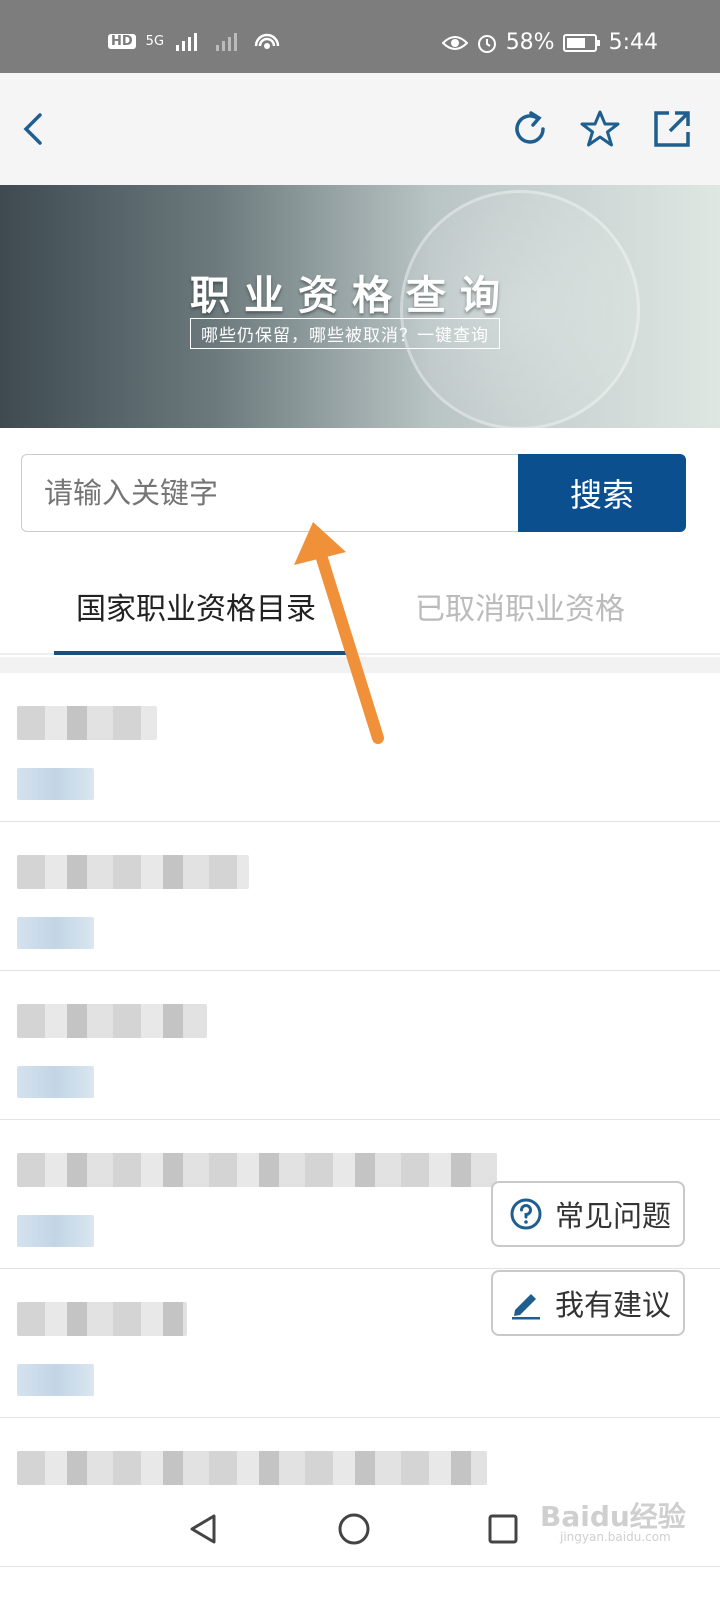  What do you see at coordinates (581, 42) in the screenshot?
I see `battery-icon` at bounding box center [581, 42].